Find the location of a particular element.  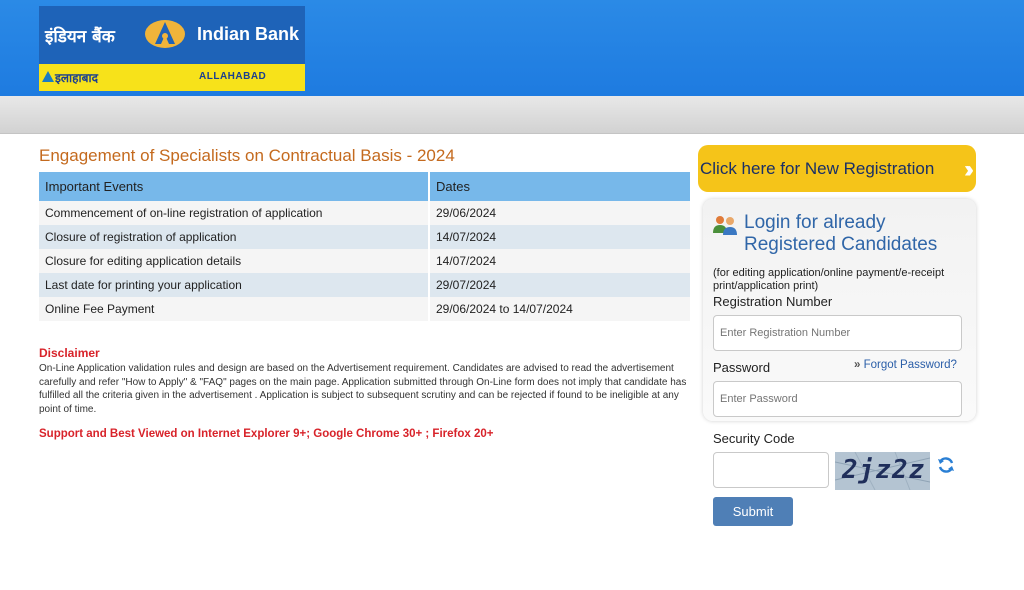

double-chevron-right-icon: ›› is located at coordinates (969, 169).